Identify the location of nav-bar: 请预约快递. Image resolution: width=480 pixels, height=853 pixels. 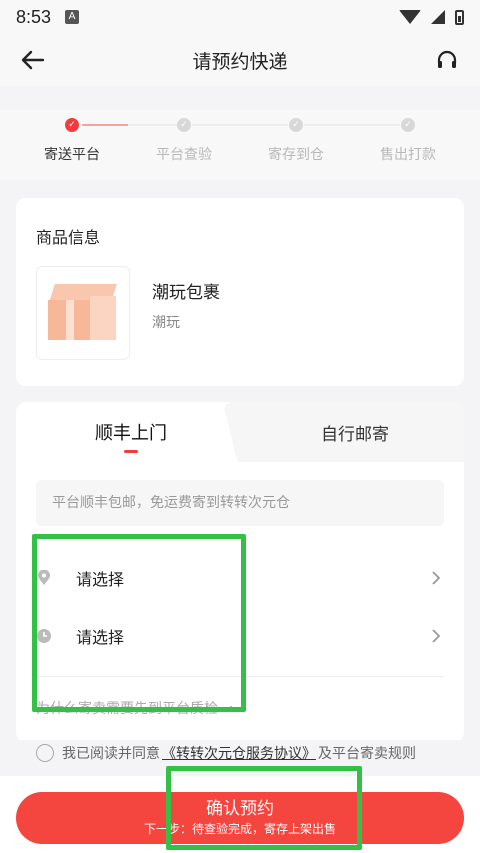
(240, 60).